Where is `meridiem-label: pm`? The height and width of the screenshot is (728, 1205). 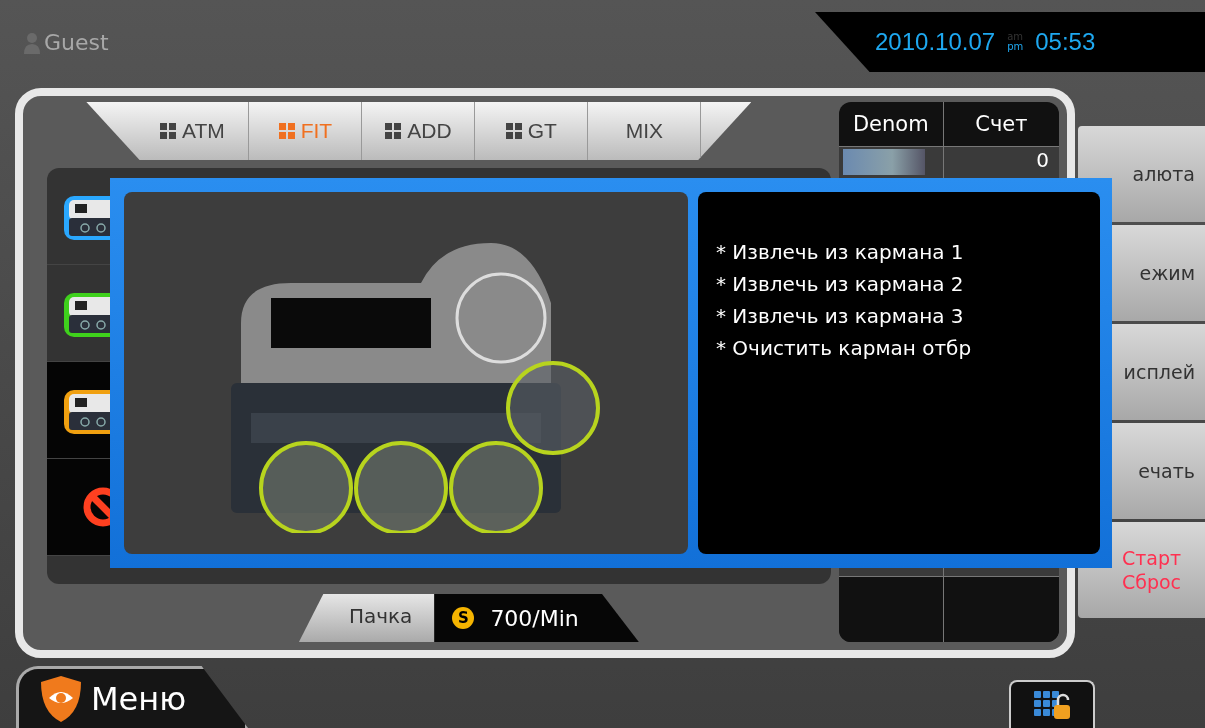 meridiem-label: pm is located at coordinates (1015, 47).